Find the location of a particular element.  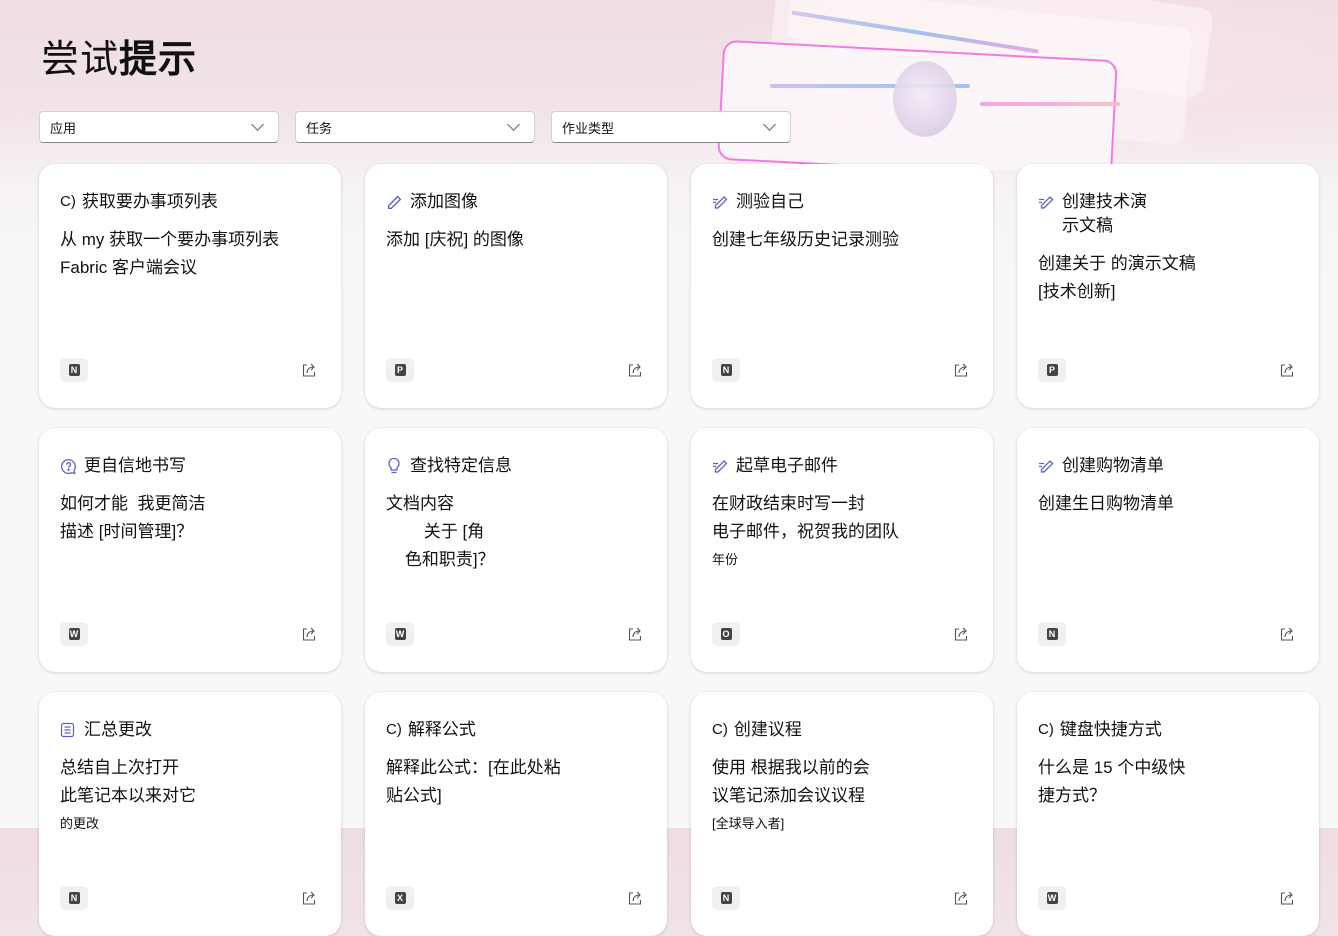

card-description: 在财政结束时写一封 电子邮件，祝贺我的团队 年份 is located at coordinates (842, 532).